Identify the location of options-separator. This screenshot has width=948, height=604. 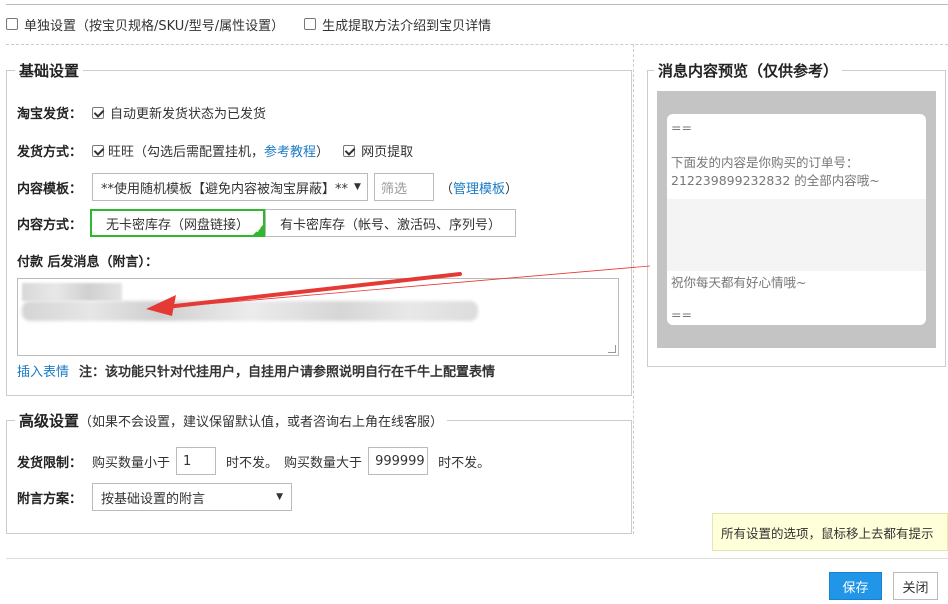
(477, 44).